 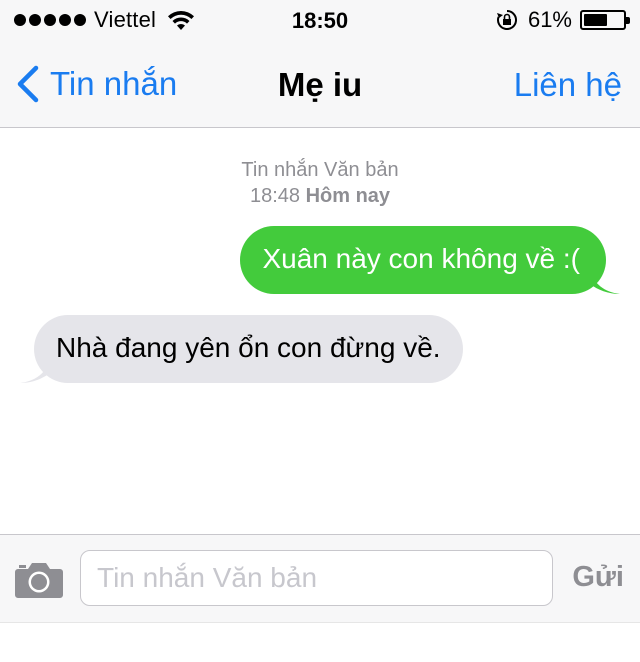 I want to click on status-right: 61%, so click(x=563, y=19).